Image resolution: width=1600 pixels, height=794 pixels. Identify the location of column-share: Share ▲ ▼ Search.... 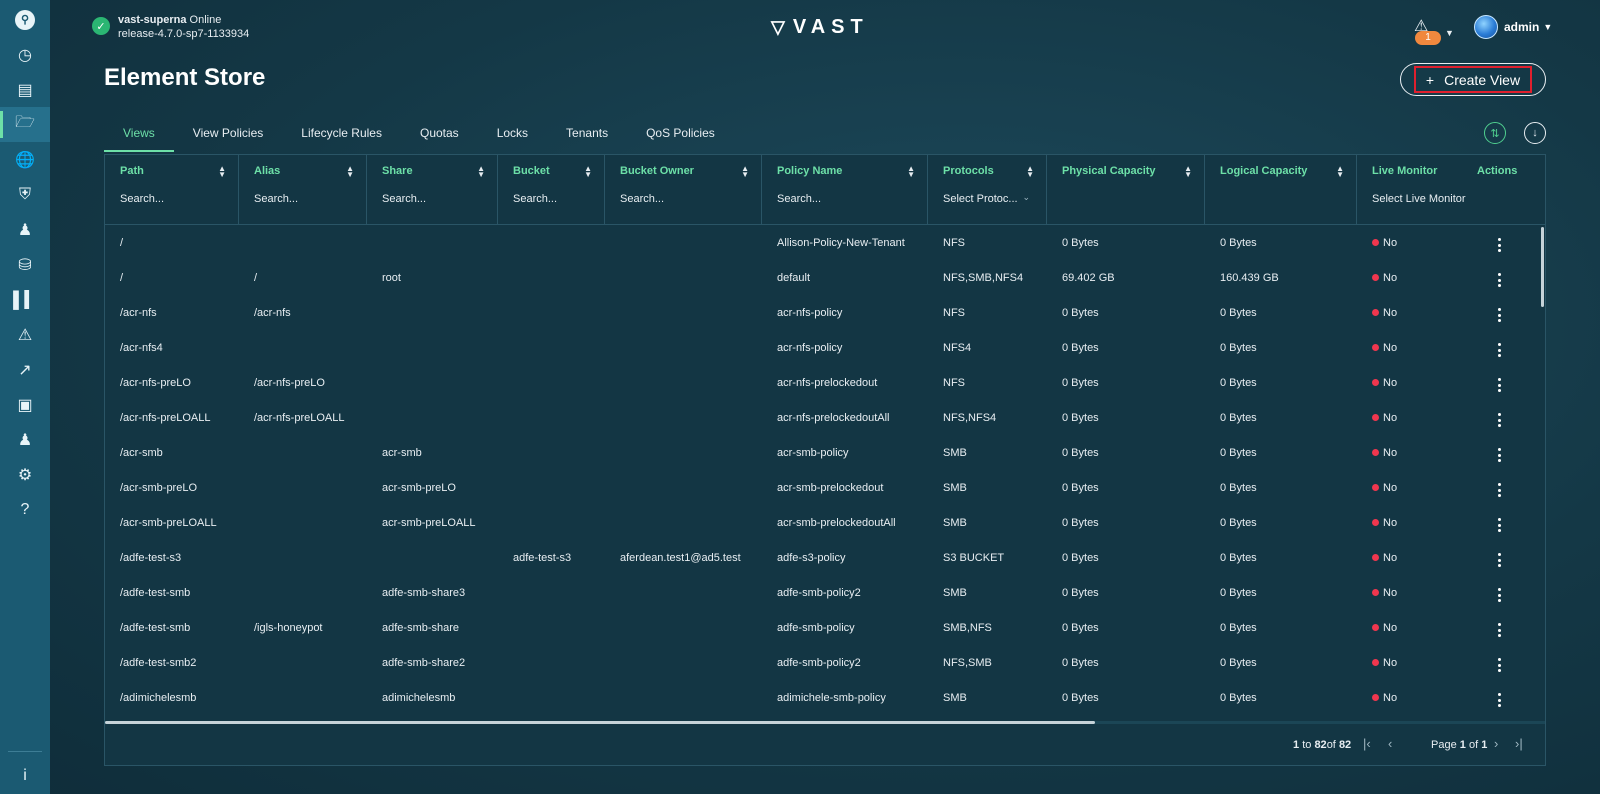
(432, 190).